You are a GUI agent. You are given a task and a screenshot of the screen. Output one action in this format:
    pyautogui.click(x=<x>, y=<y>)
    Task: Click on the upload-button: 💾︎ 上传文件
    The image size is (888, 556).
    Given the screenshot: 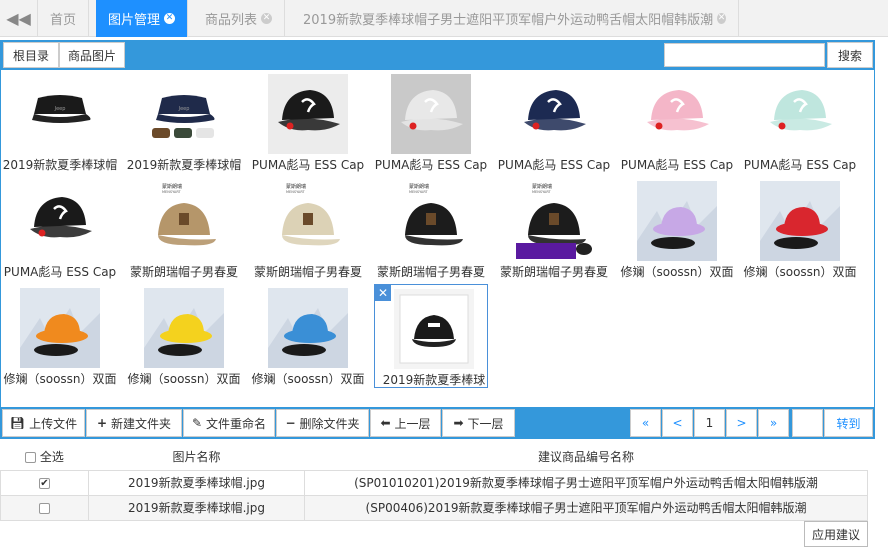 What is the action you would take?
    pyautogui.click(x=43, y=423)
    